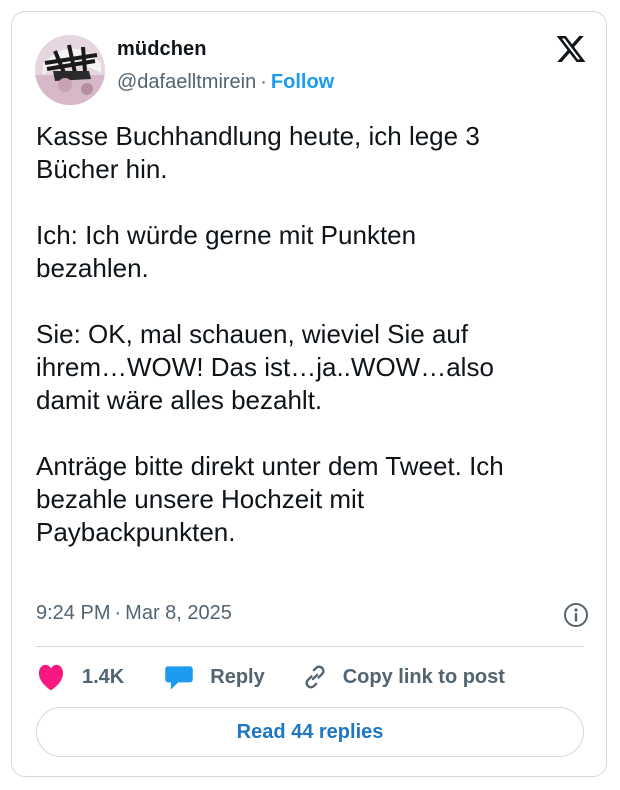 Image resolution: width=620 pixels, height=790 pixels. What do you see at coordinates (270, 677) in the screenshot?
I see `action-bar: 1.4K Reply Copy link to post` at bounding box center [270, 677].